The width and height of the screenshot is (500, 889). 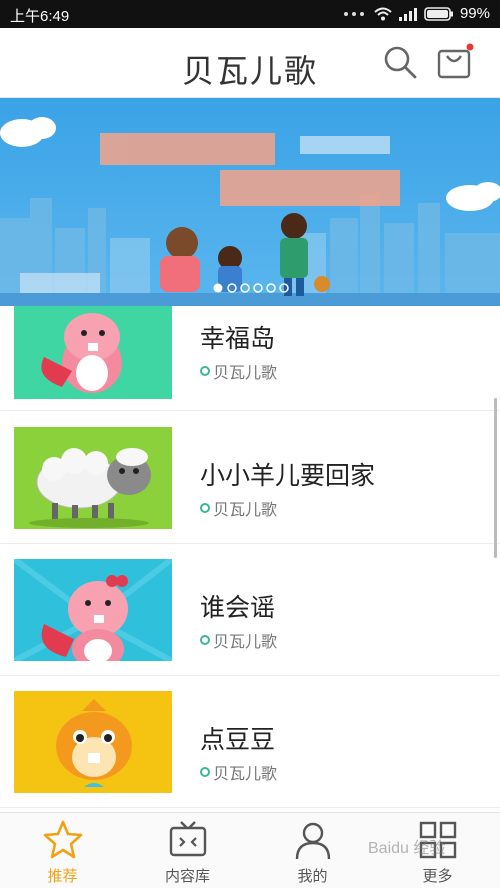 I want to click on tab-label: 更多, so click(x=437, y=876).